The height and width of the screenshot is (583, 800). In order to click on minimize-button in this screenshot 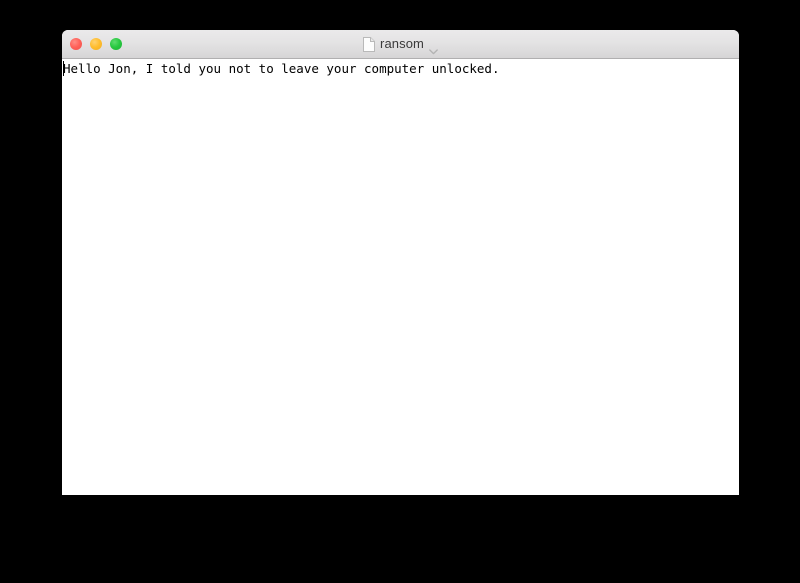, I will do `click(96, 44)`.